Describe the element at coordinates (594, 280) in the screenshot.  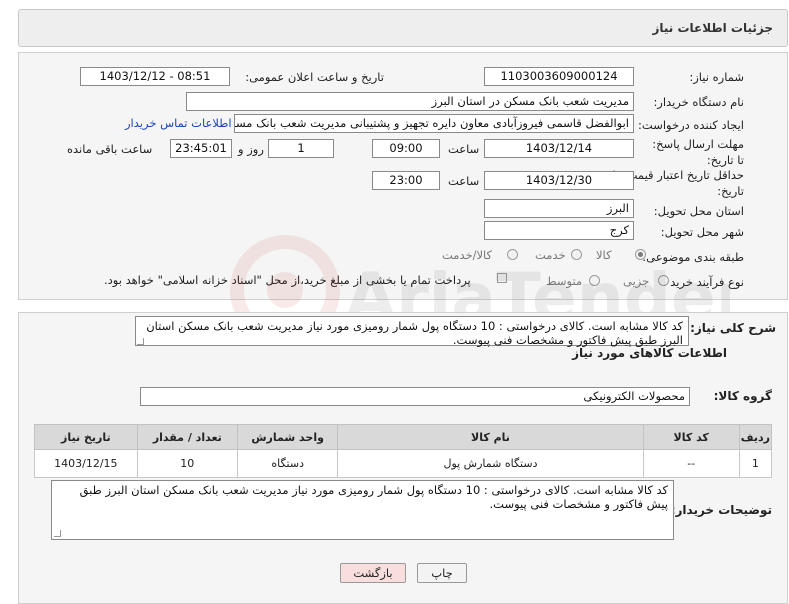
I see `process-radio-medium` at that location.